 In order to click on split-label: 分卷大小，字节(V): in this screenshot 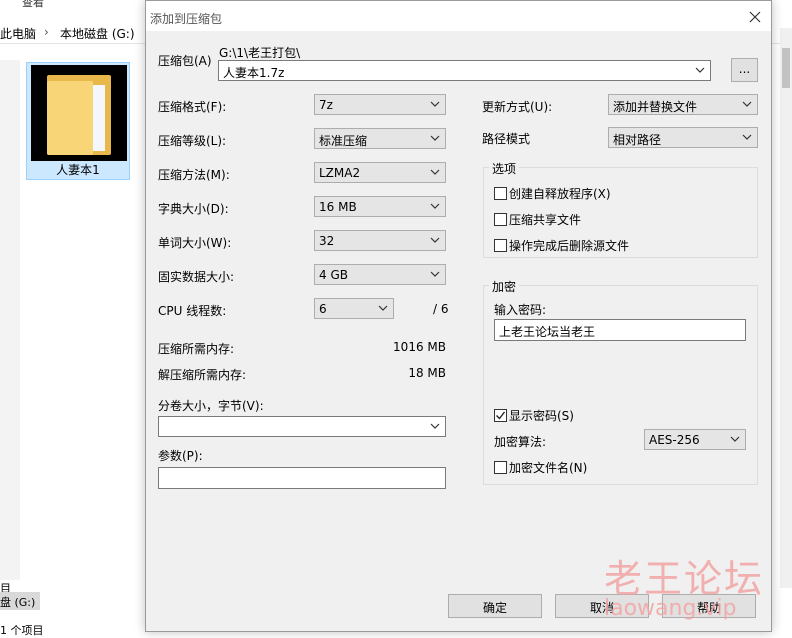, I will do `click(211, 406)`.